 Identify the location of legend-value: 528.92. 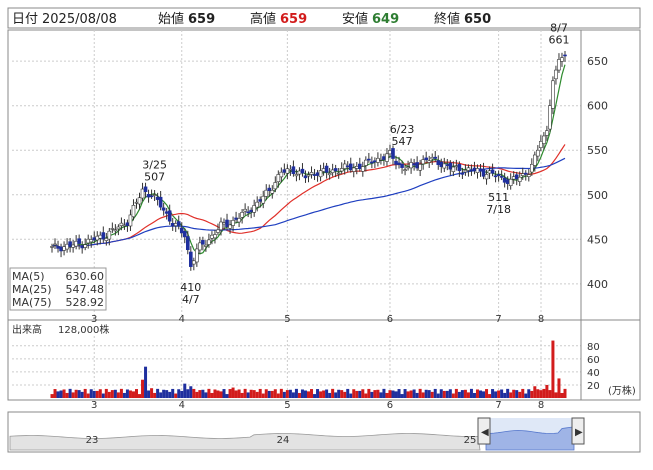
(85, 302).